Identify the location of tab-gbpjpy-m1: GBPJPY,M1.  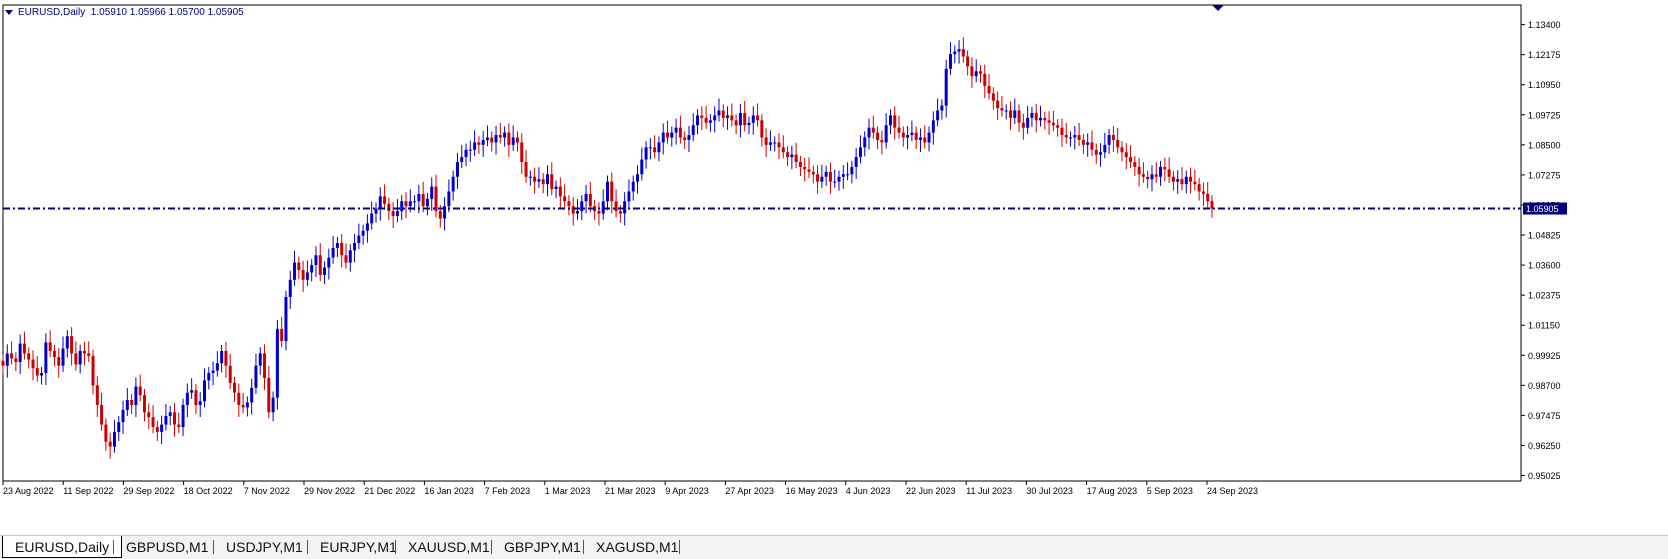
(542, 547).